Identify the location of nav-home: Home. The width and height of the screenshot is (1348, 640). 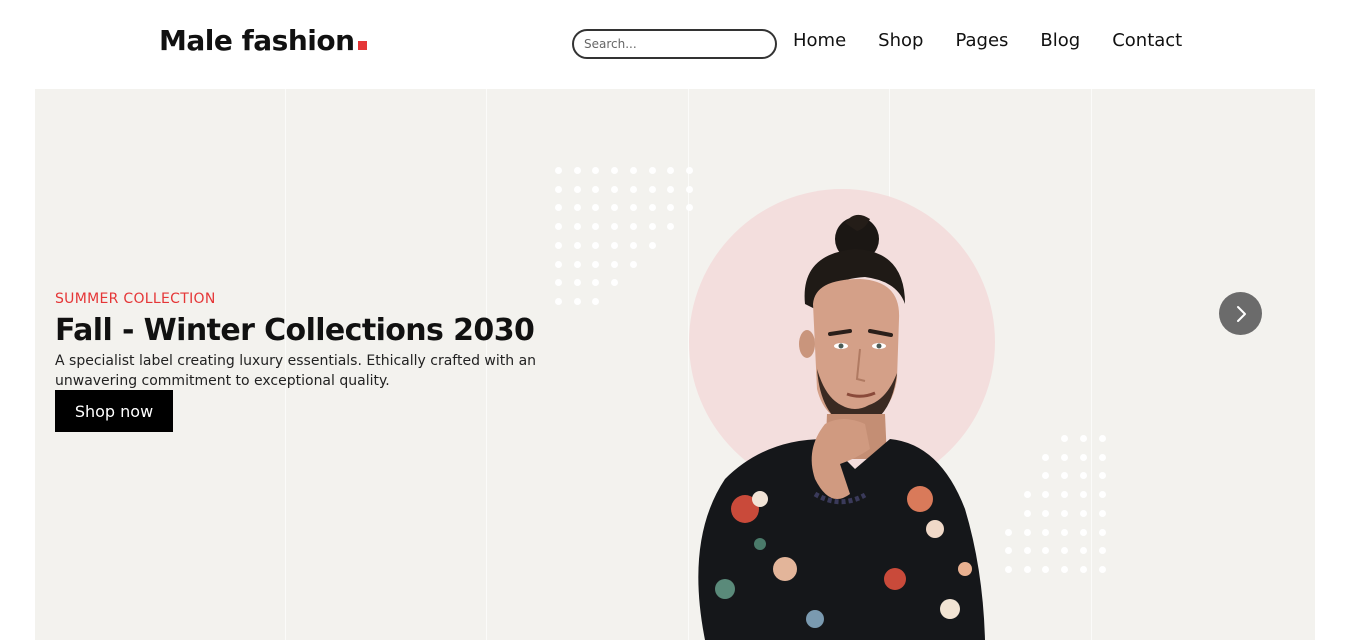
(819, 40).